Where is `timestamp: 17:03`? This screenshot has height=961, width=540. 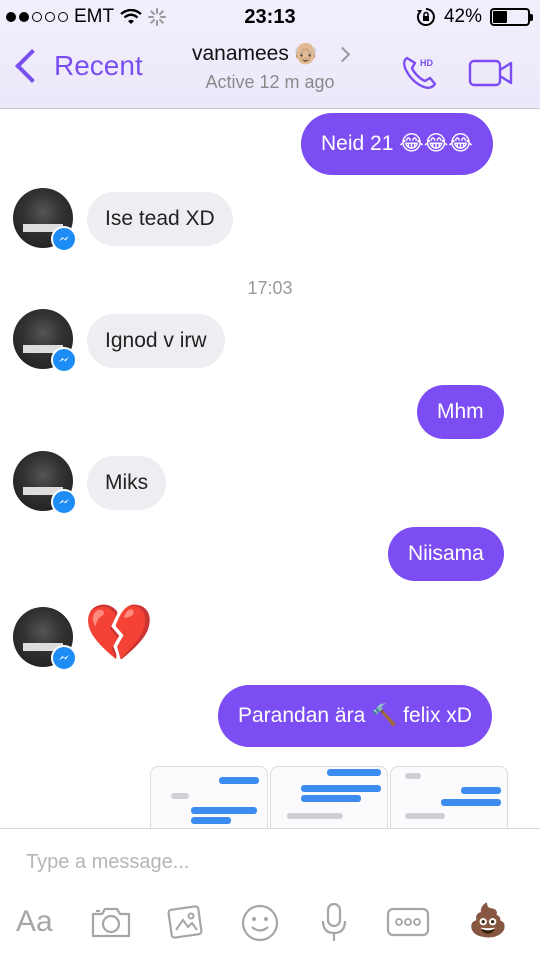
timestamp: 17:03 is located at coordinates (270, 288).